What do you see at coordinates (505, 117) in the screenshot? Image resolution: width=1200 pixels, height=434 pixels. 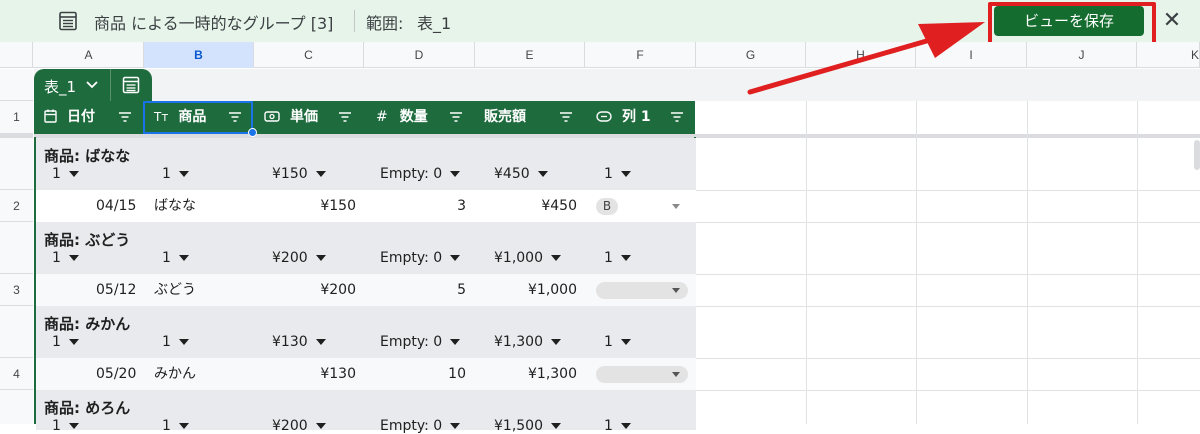 I see `header-sales: 販売額` at bounding box center [505, 117].